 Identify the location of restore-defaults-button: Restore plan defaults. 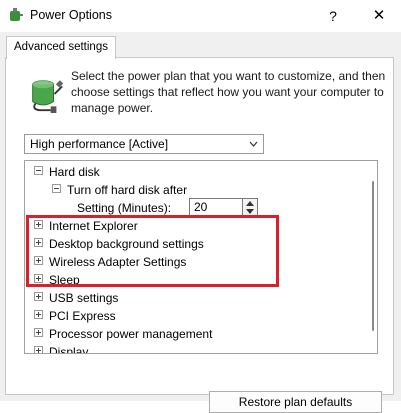
(295, 402).